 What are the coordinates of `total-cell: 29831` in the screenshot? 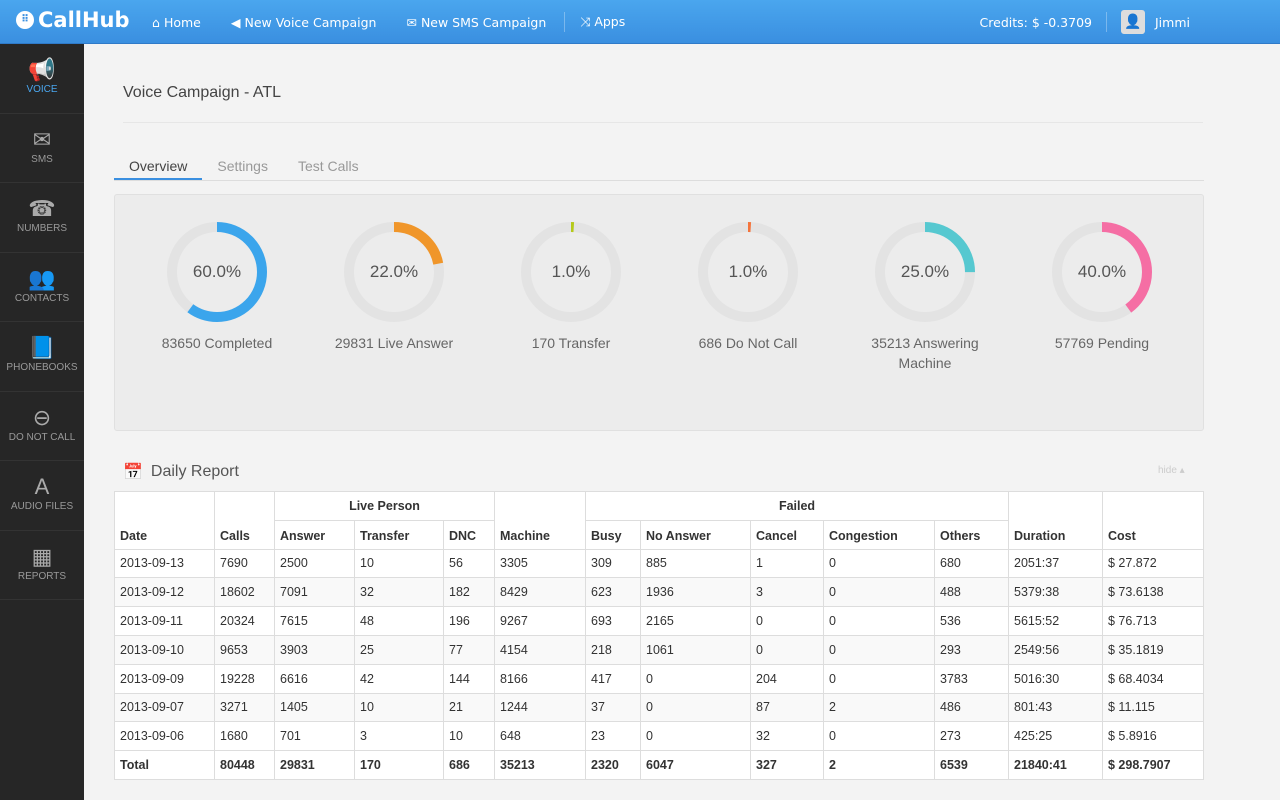 It's located at (314, 765).